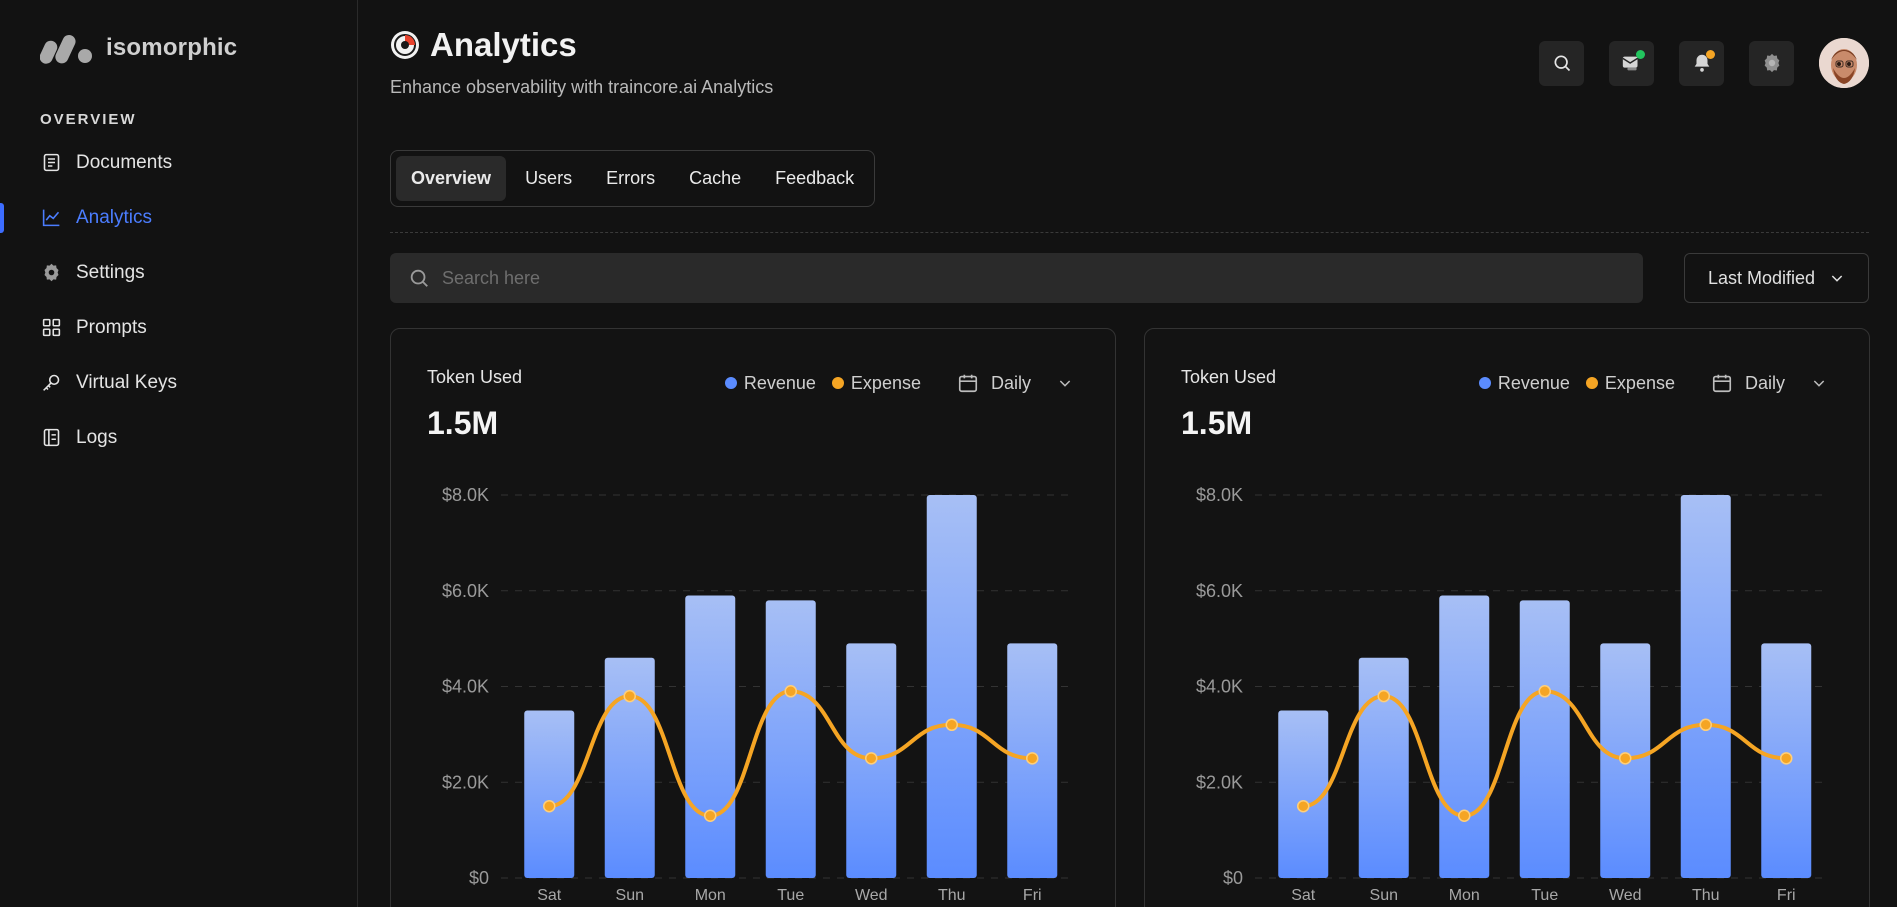  What do you see at coordinates (1129, 232) in the screenshot?
I see `section-divider` at bounding box center [1129, 232].